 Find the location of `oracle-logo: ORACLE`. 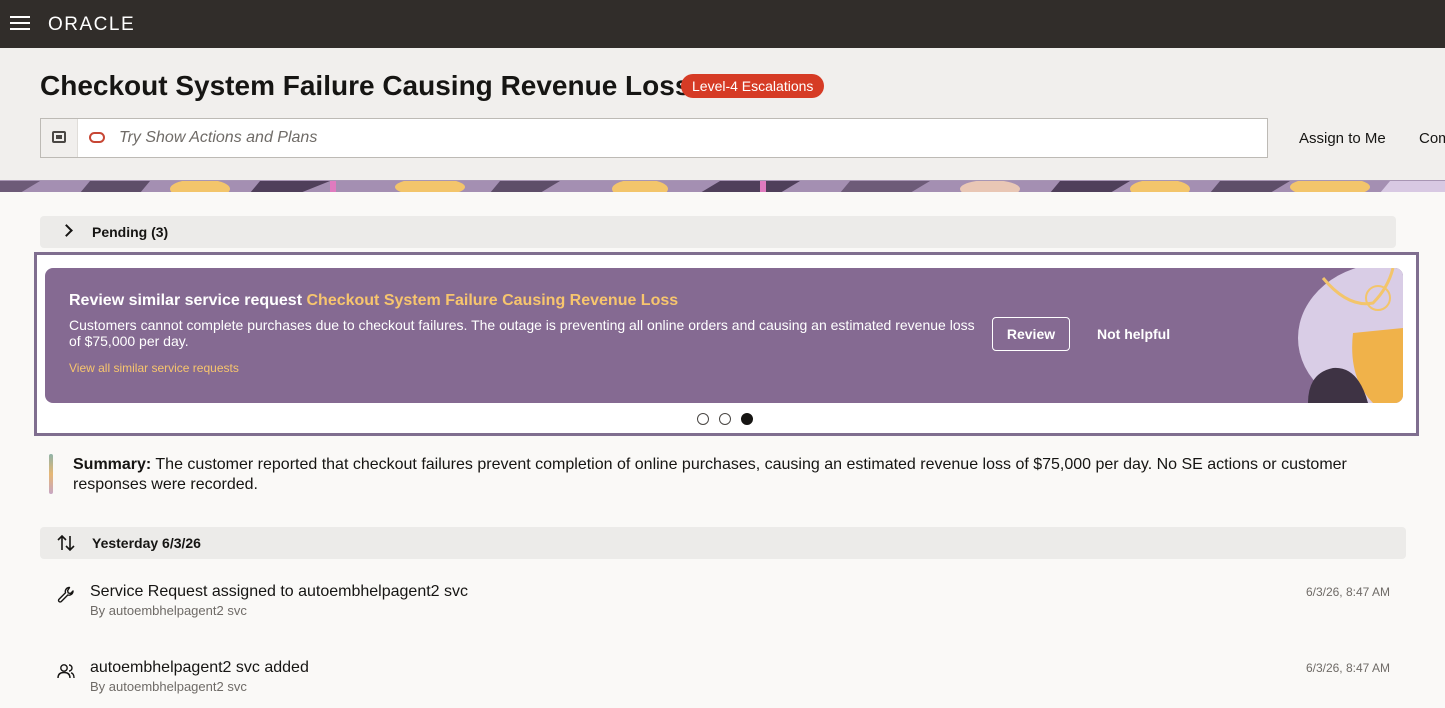

oracle-logo: ORACLE is located at coordinates (91, 25).